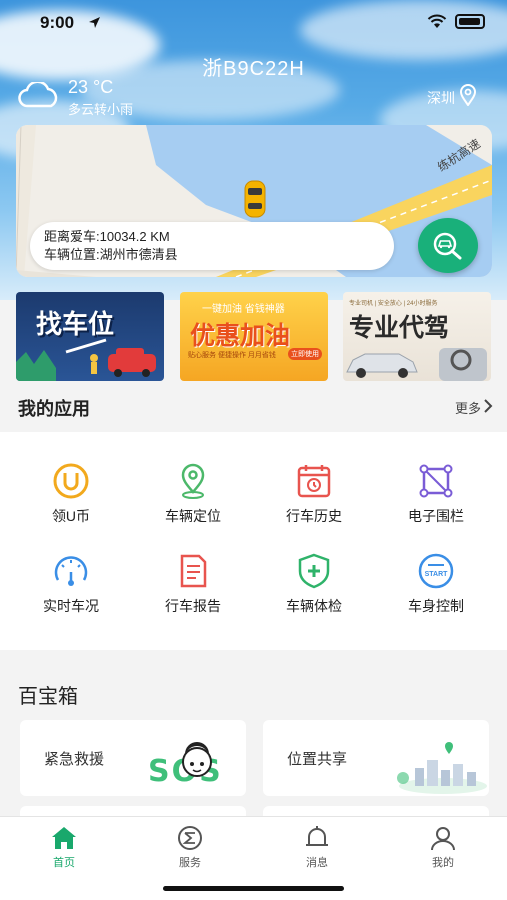  What do you see at coordinates (193, 606) in the screenshot?
I see `app-driving-report-label: 行车报告` at bounding box center [193, 606].